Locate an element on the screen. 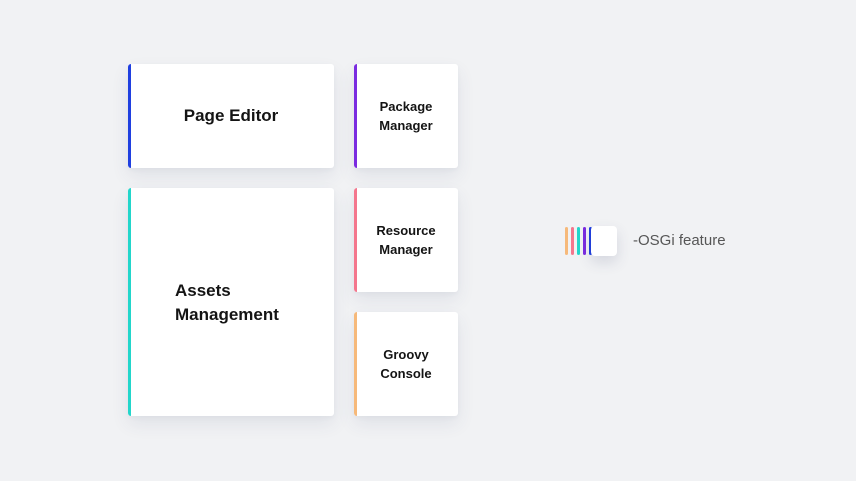 The image size is (856, 481). legend-swatch is located at coordinates (591, 241).